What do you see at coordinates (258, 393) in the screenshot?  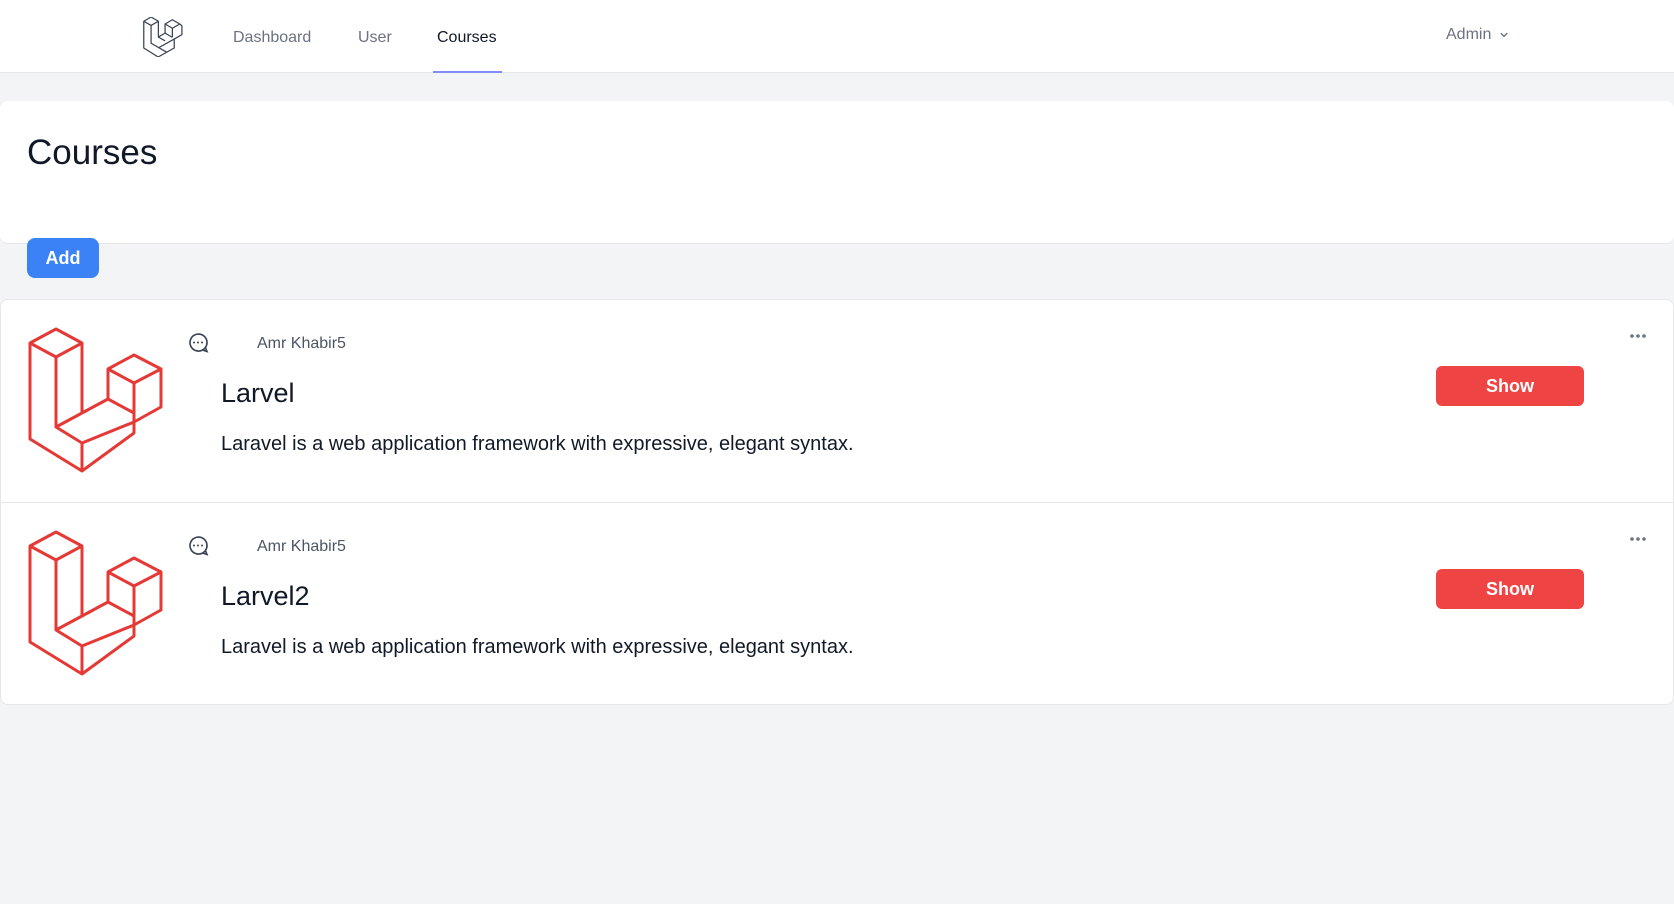 I see `course-title: Larvel` at bounding box center [258, 393].